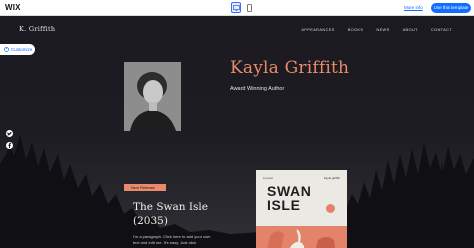 This screenshot has height=248, width=474. What do you see at coordinates (37, 29) in the screenshot?
I see `site-logo: K. Griffith` at bounding box center [37, 29].